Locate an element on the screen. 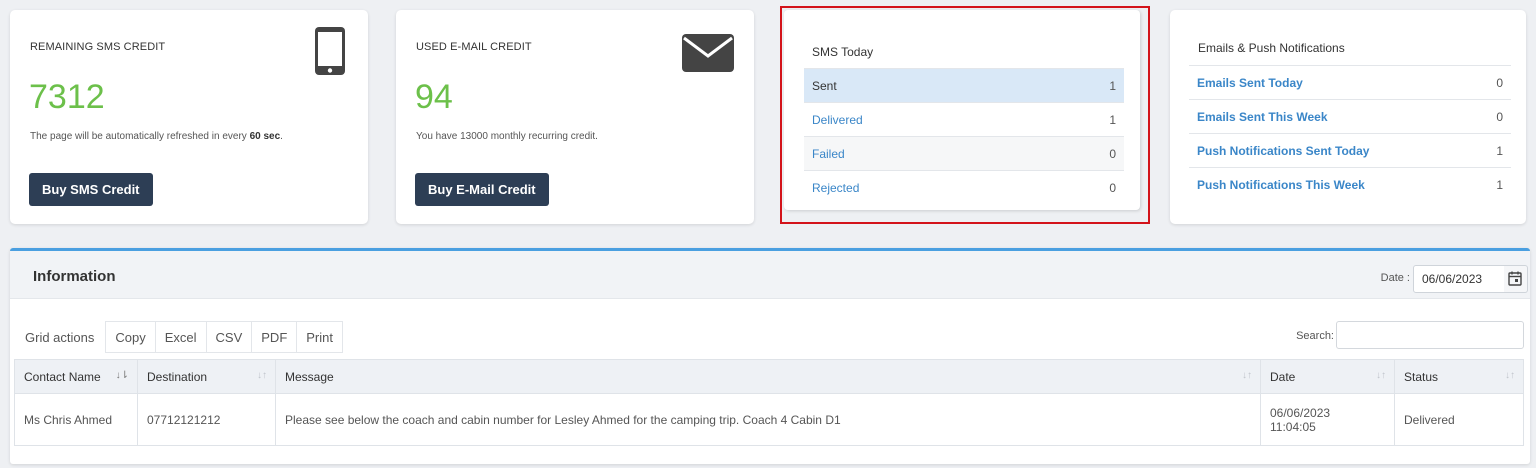  stat-label: Emails Sent This Week is located at coordinates (1333, 116).